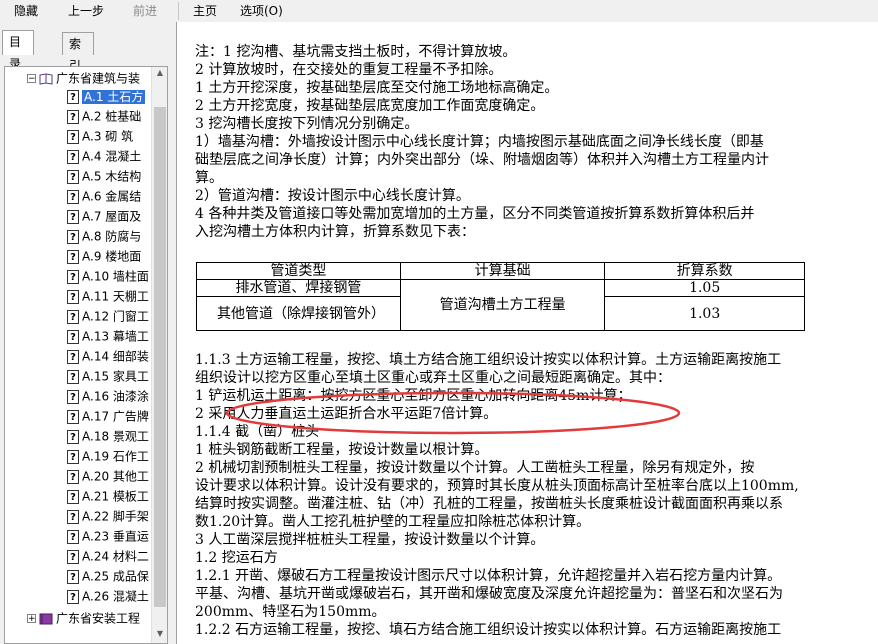 The width and height of the screenshot is (878, 644). I want to click on tree-item-label: A.26 混凝土, so click(115, 596).